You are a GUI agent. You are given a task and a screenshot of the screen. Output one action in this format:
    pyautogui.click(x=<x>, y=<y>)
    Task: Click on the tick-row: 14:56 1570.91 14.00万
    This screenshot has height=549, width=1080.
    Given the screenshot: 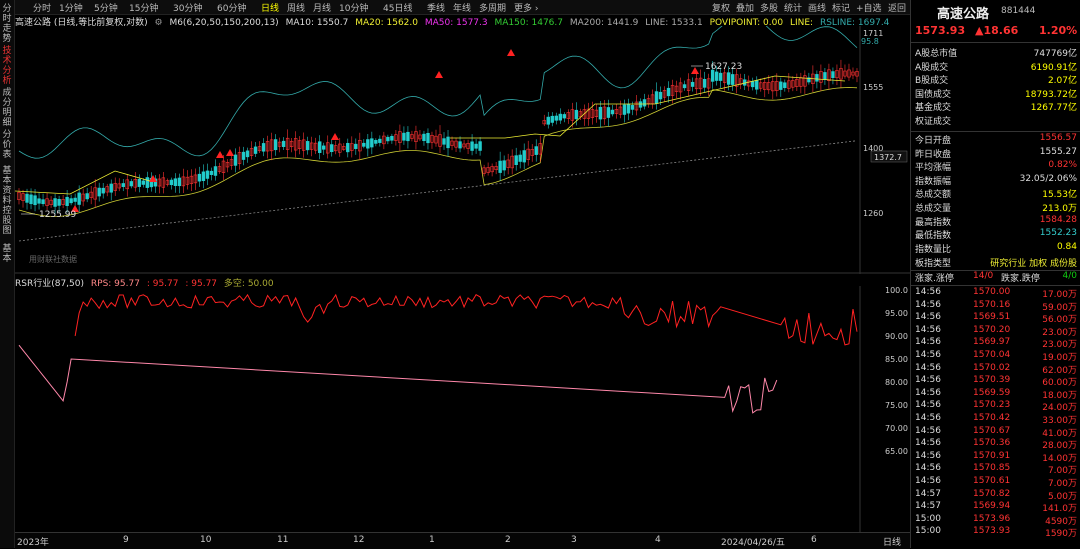 What is the action you would take?
    pyautogui.click(x=996, y=457)
    